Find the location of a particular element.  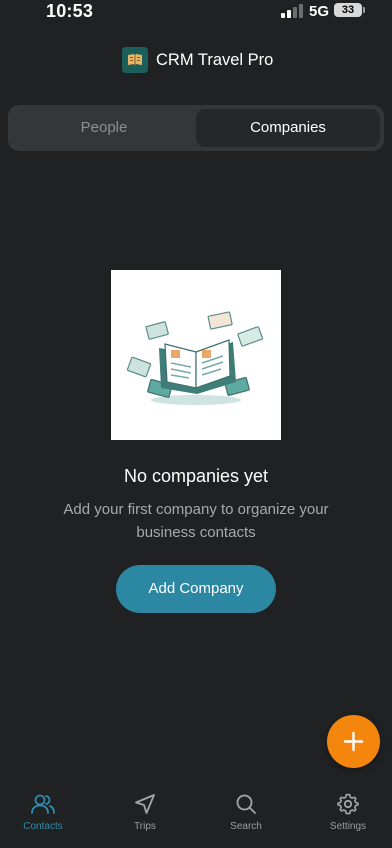

nav-search-label: Search is located at coordinates (246, 826).